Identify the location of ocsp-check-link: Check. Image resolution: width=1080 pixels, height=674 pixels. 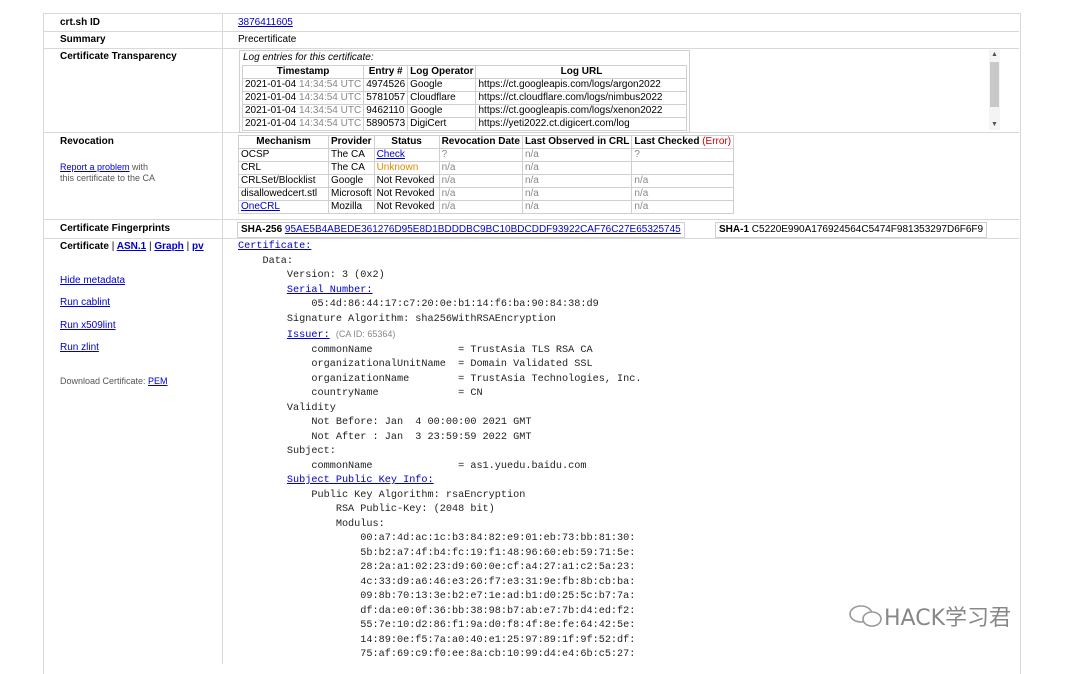
(391, 154).